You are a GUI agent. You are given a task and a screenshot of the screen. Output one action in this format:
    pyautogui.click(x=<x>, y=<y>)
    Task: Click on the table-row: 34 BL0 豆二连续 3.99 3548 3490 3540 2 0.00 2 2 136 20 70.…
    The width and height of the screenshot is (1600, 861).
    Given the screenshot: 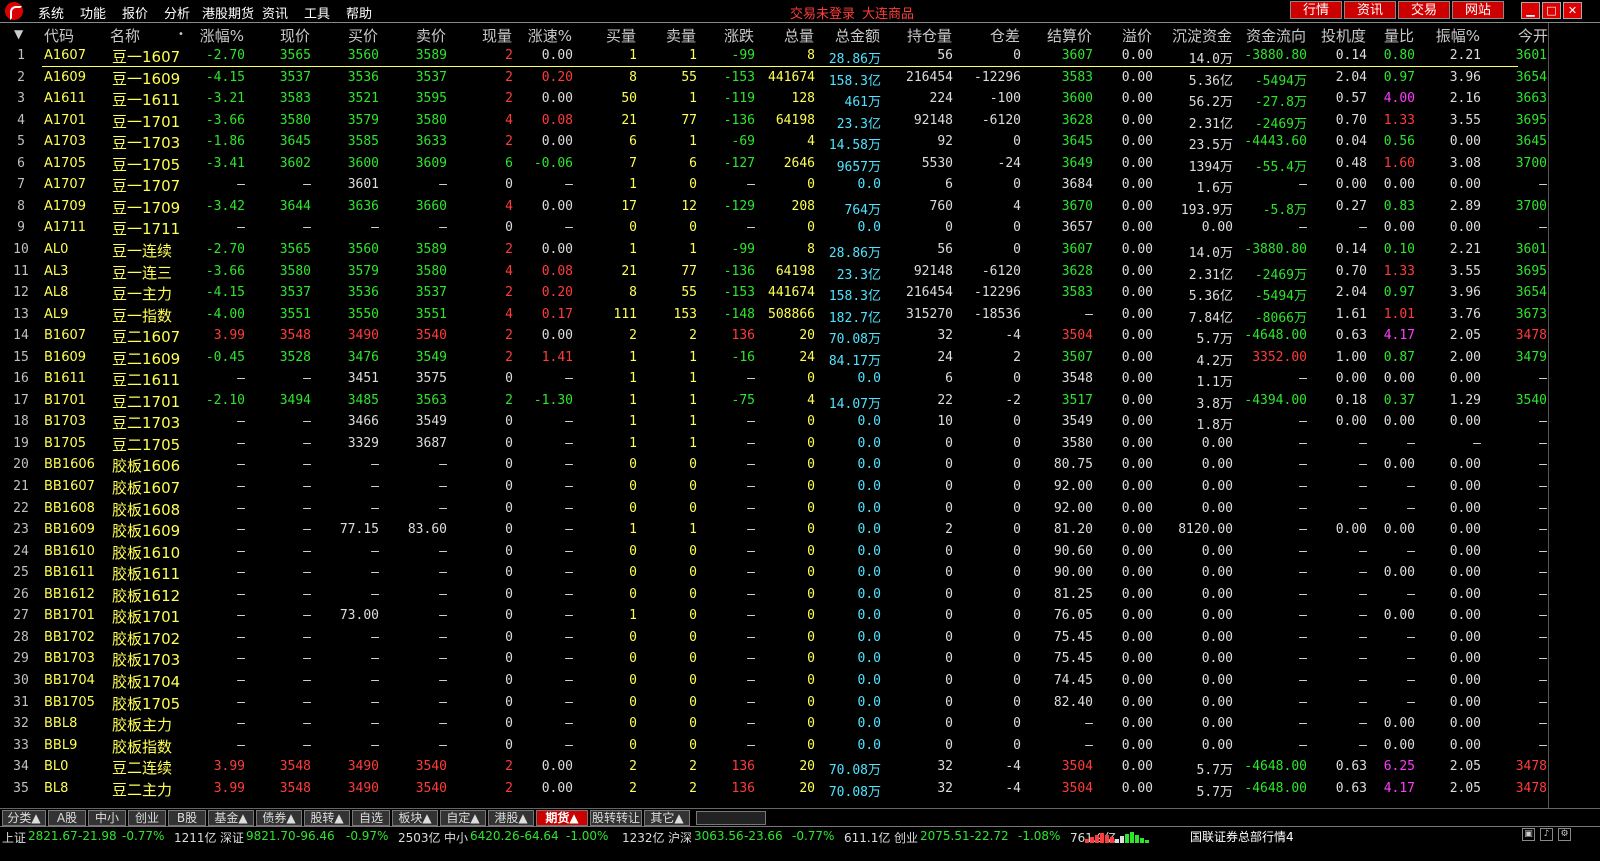 What is the action you would take?
    pyautogui.click(x=774, y=767)
    